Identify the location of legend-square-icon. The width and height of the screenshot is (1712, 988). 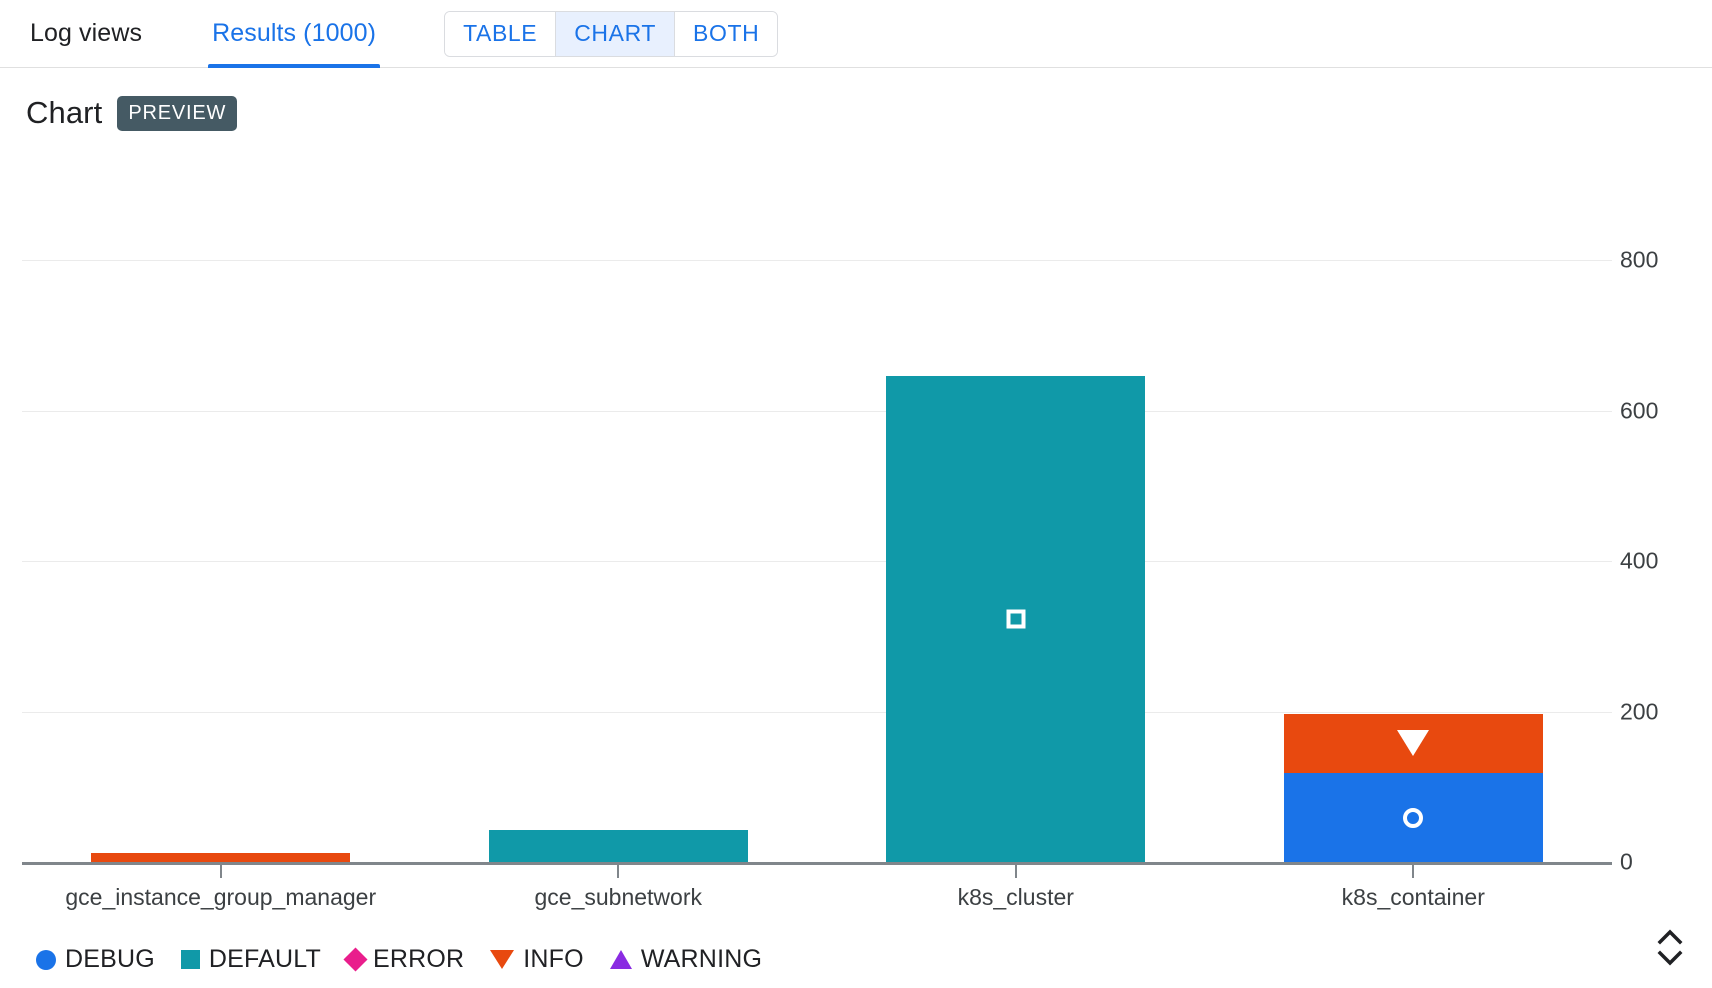
(190, 959).